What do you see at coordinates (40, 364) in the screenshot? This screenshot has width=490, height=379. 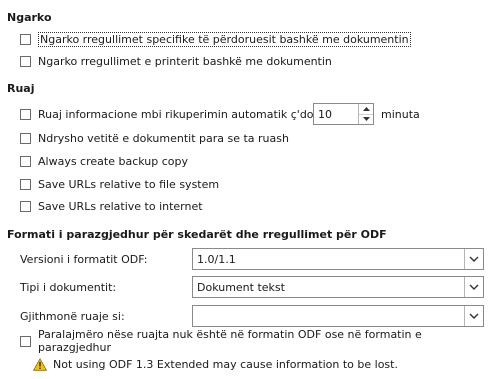 I see `warning-icon` at bounding box center [40, 364].